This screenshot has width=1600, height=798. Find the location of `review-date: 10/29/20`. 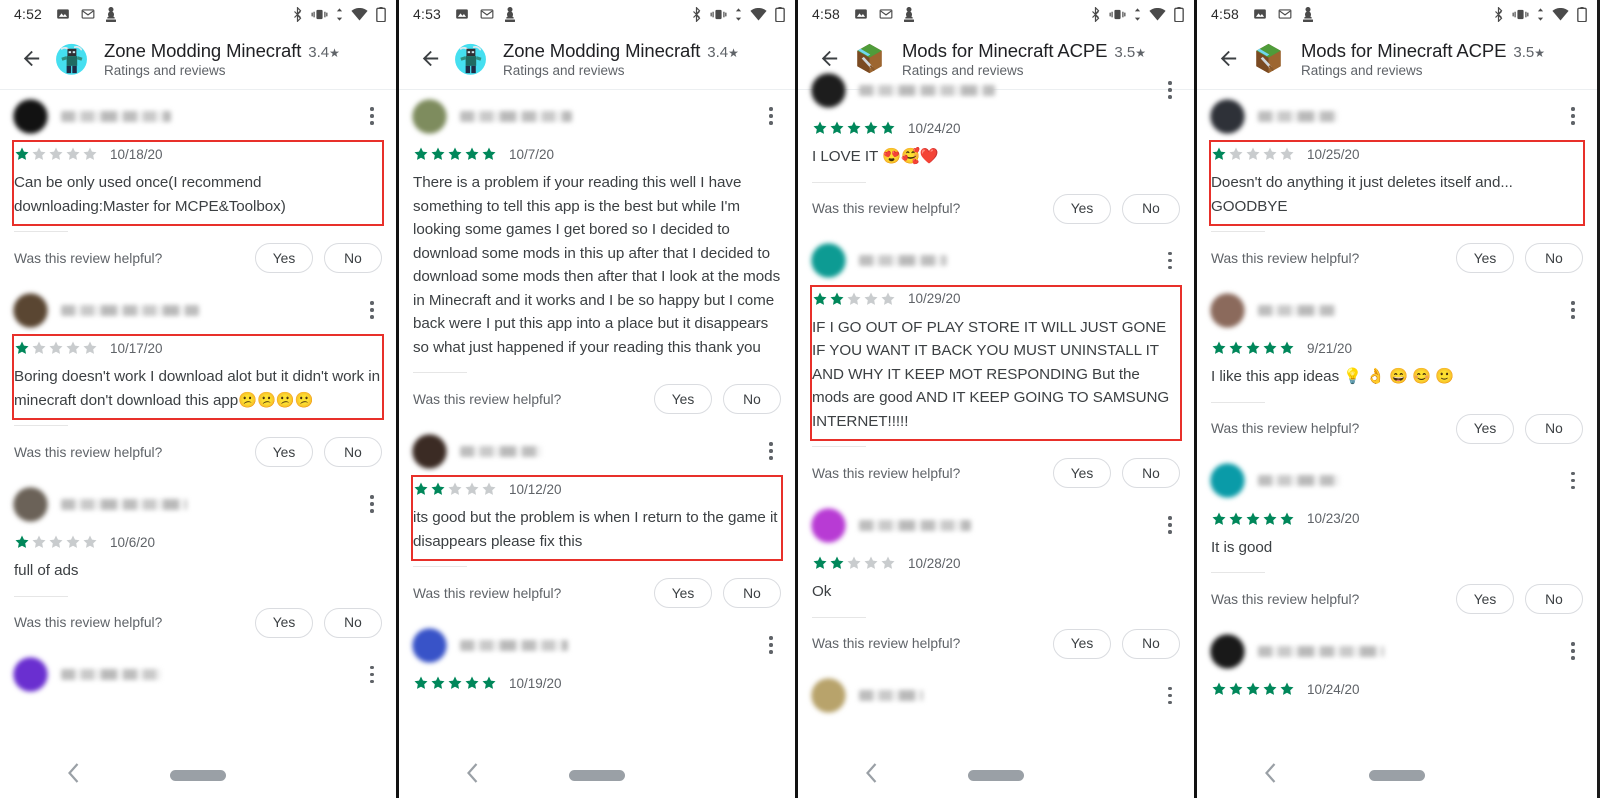

review-date: 10/29/20 is located at coordinates (934, 298).